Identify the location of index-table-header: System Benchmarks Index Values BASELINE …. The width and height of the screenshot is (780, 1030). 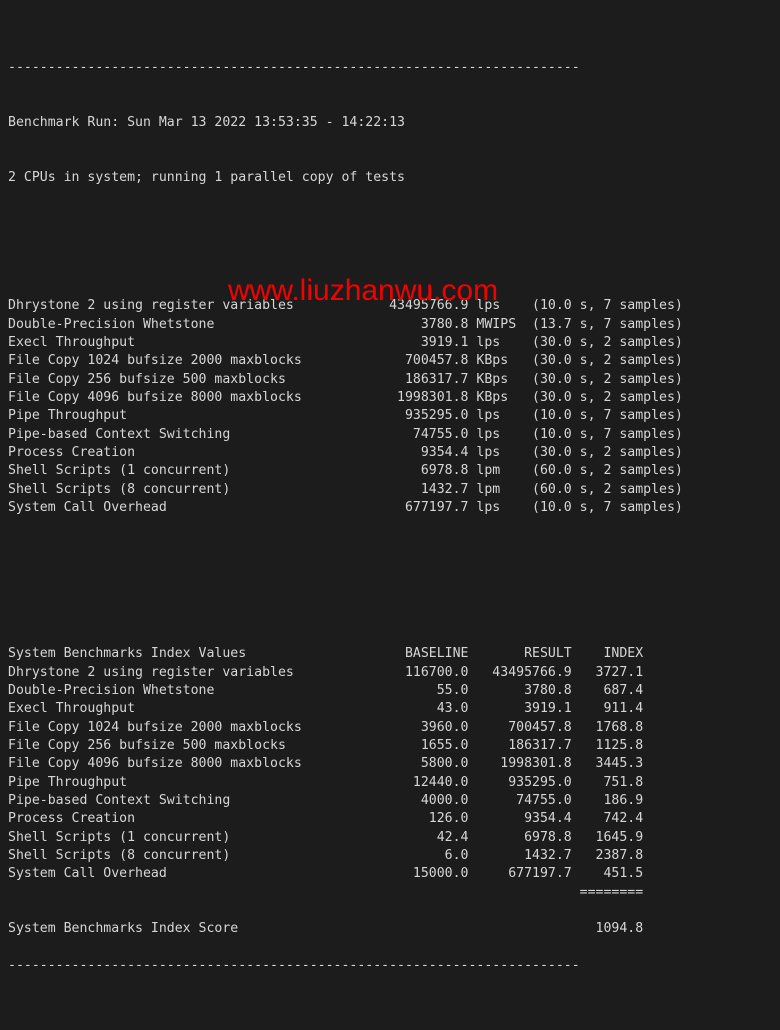
(326, 654).